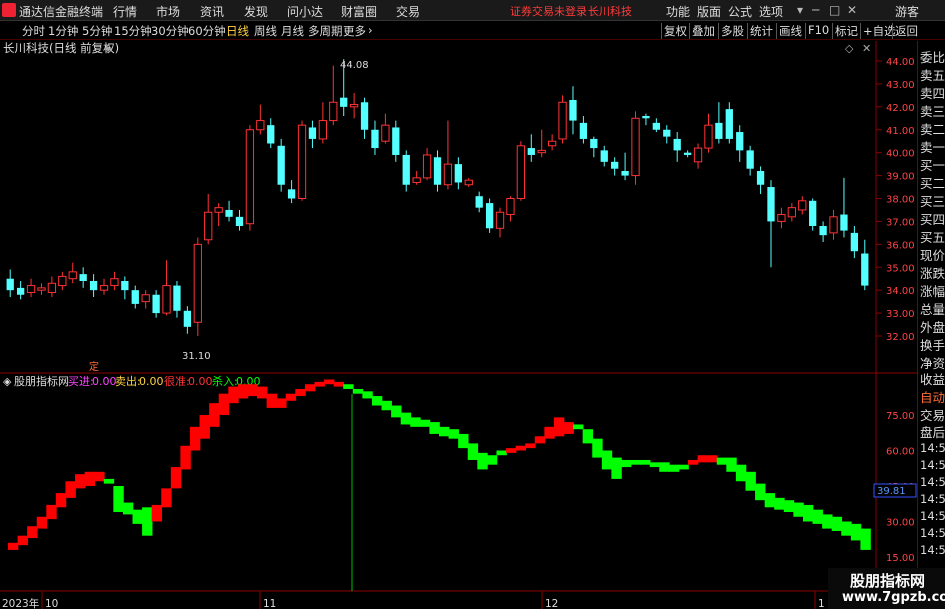 The height and width of the screenshot is (609, 945). Describe the element at coordinates (932, 110) in the screenshot. I see `side-sell3: 卖三` at that location.